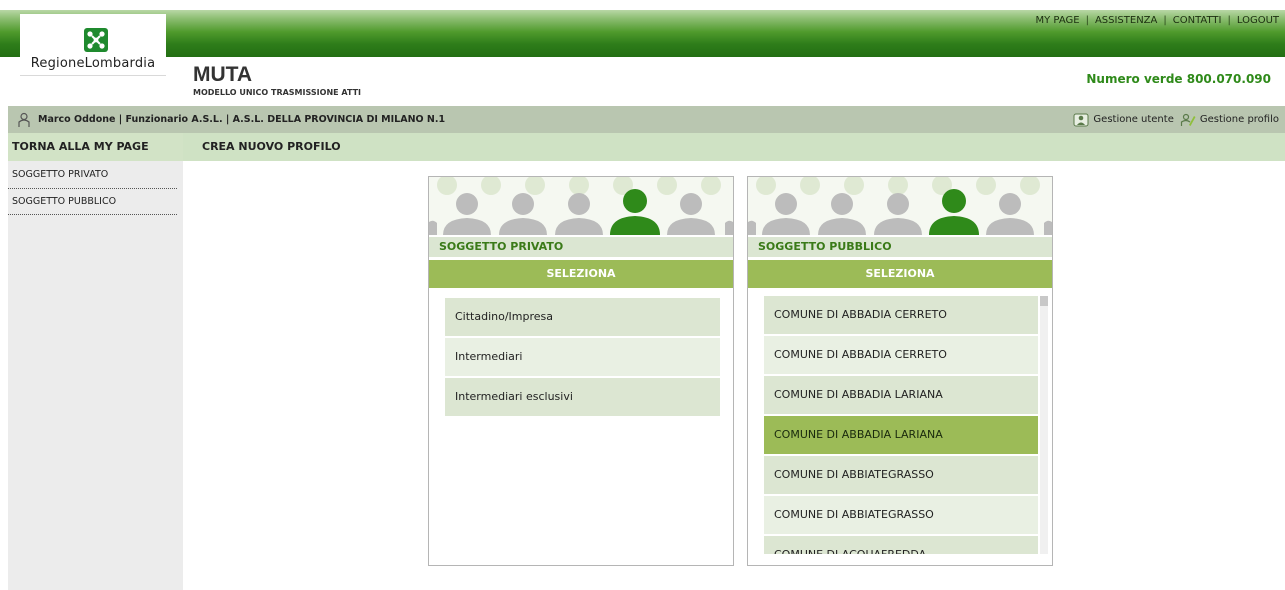  What do you see at coordinates (1188, 119) in the screenshot?
I see `profile-edit-icon` at bounding box center [1188, 119].